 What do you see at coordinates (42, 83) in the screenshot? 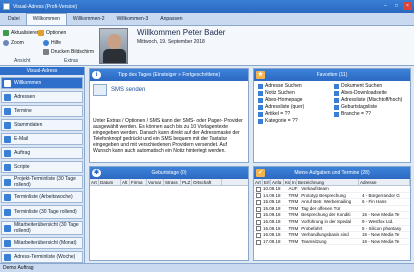
I see `sidebar-item-willkommen: Willkommen` at bounding box center [42, 83].